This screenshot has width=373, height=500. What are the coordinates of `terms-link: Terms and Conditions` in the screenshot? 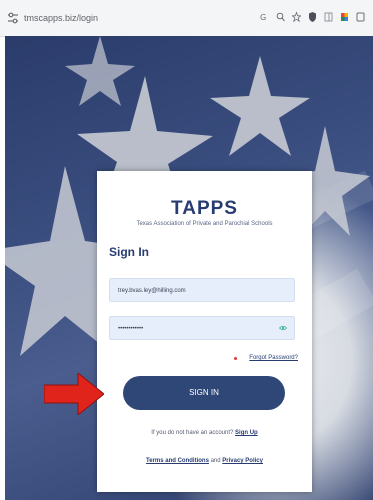 It's located at (177, 461).